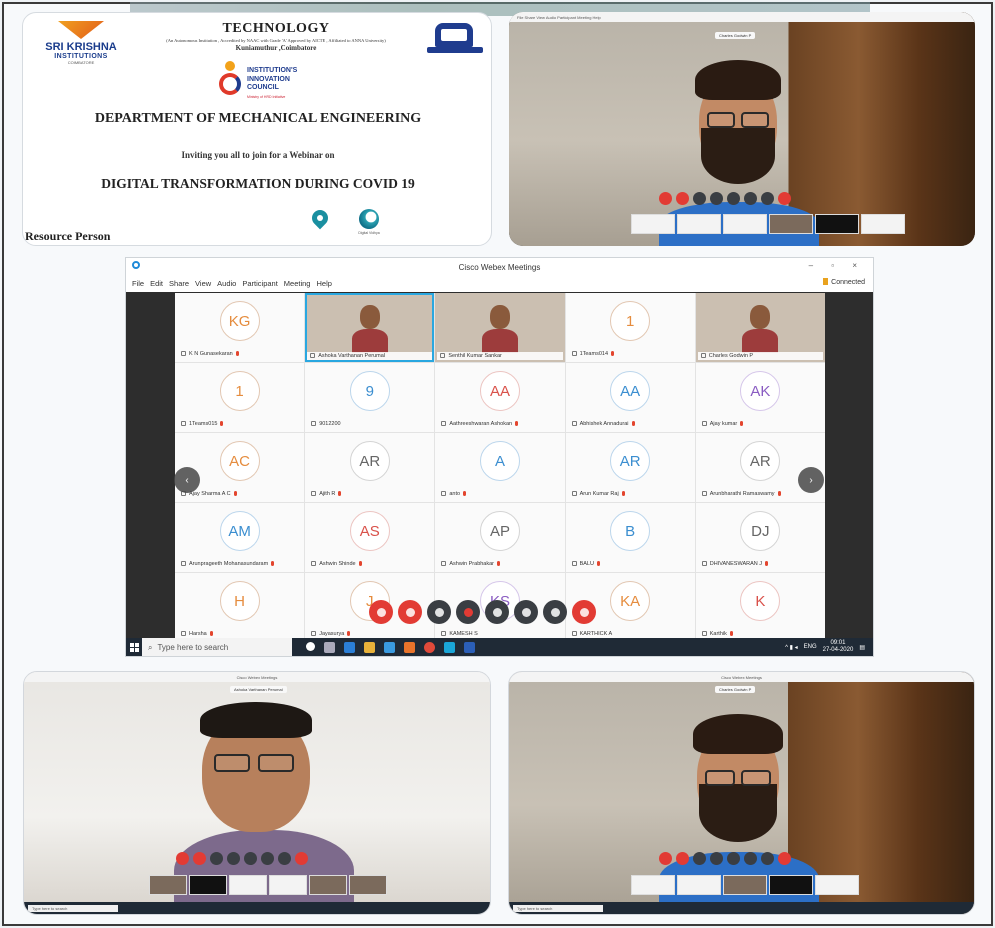  Describe the element at coordinates (791, 647) in the screenshot. I see `tray-arrows-icon: ^ ▮ ◂` at that location.